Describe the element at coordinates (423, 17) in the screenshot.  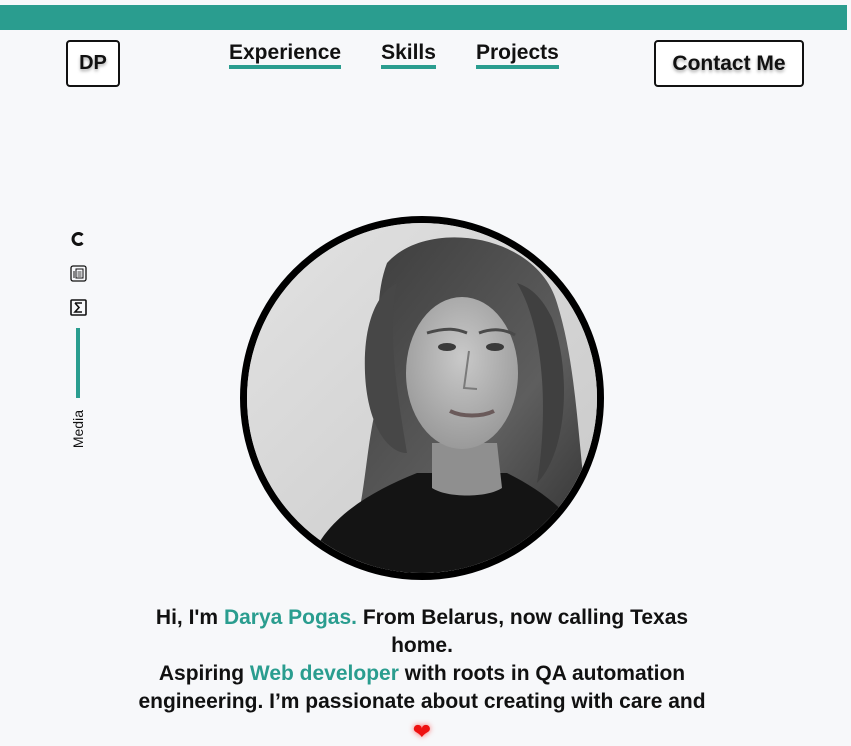
I see `top-accent-bar` at that location.